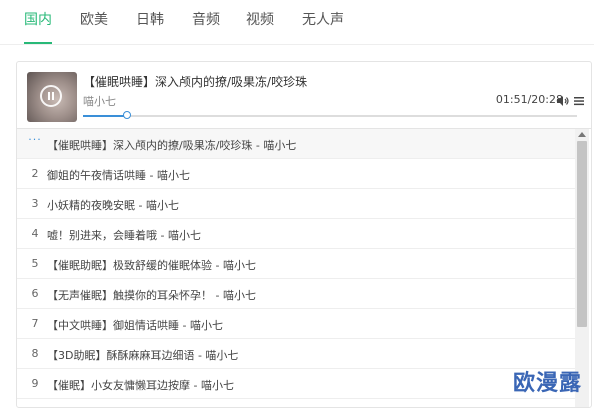 This screenshot has width=594, height=408. What do you see at coordinates (35, 323) in the screenshot?
I see `track-number: 7` at bounding box center [35, 323].